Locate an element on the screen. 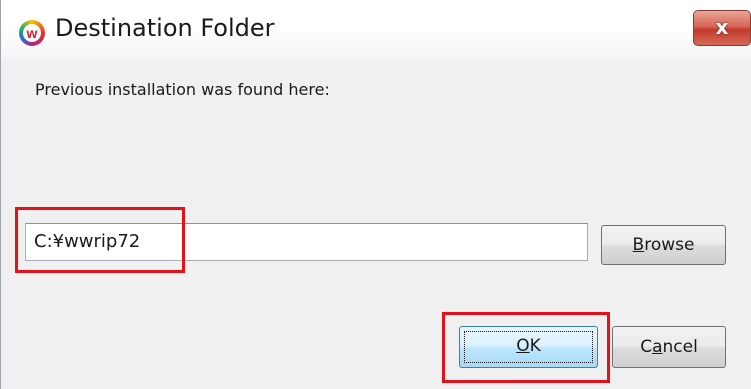  browse-button: Browse is located at coordinates (663, 245).